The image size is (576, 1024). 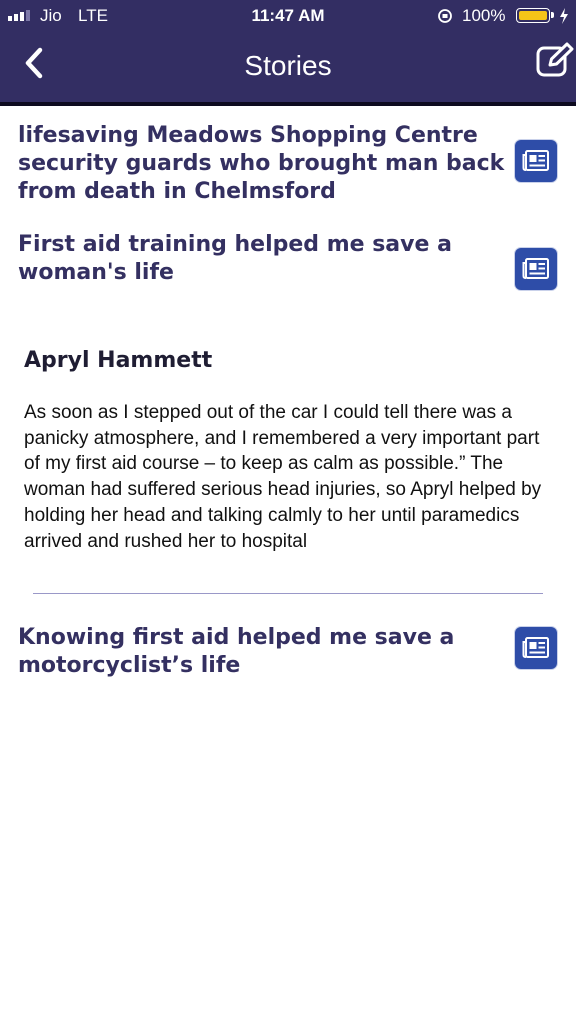 What do you see at coordinates (288, 593) in the screenshot?
I see `divider` at bounding box center [288, 593].